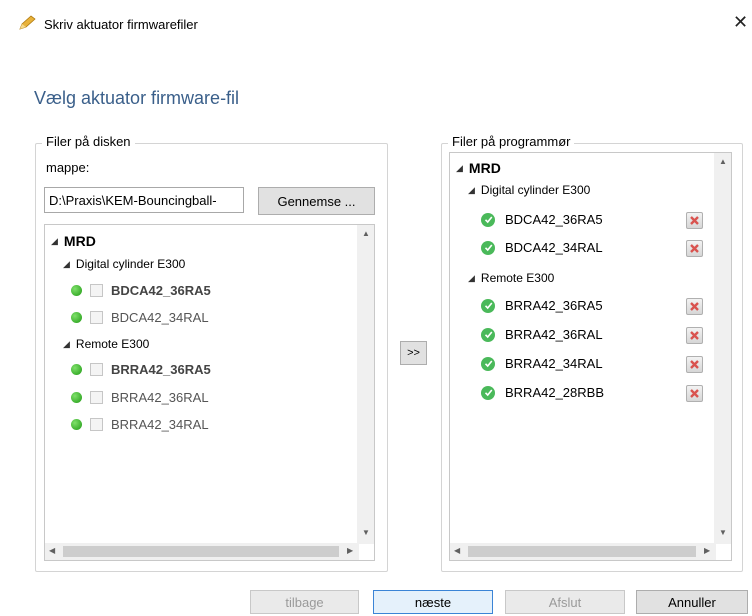 The width and height of the screenshot is (752, 616). What do you see at coordinates (565, 602) in the screenshot?
I see `finish-button: Afslut` at bounding box center [565, 602].